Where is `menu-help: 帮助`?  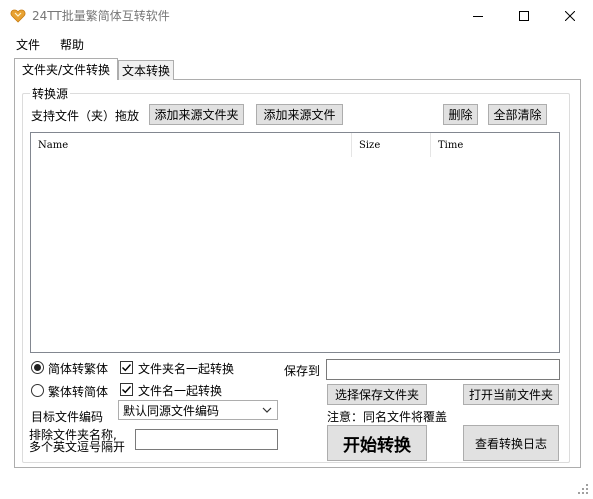
menu-help: 帮助 is located at coordinates (72, 44).